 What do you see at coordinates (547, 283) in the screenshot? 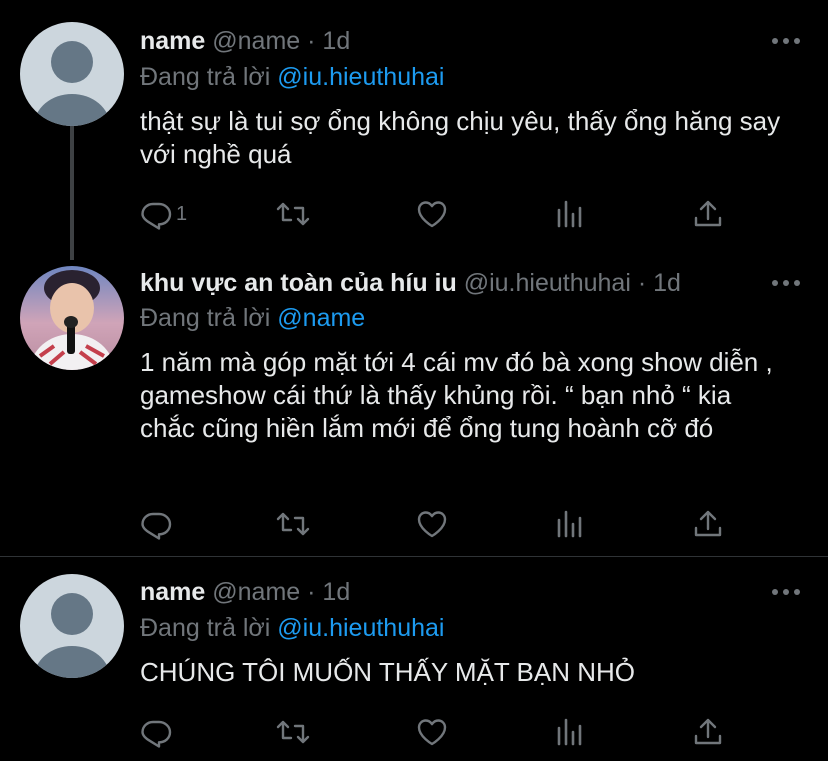
I see `user-handle: @iu.hieuthuhai` at bounding box center [547, 283].